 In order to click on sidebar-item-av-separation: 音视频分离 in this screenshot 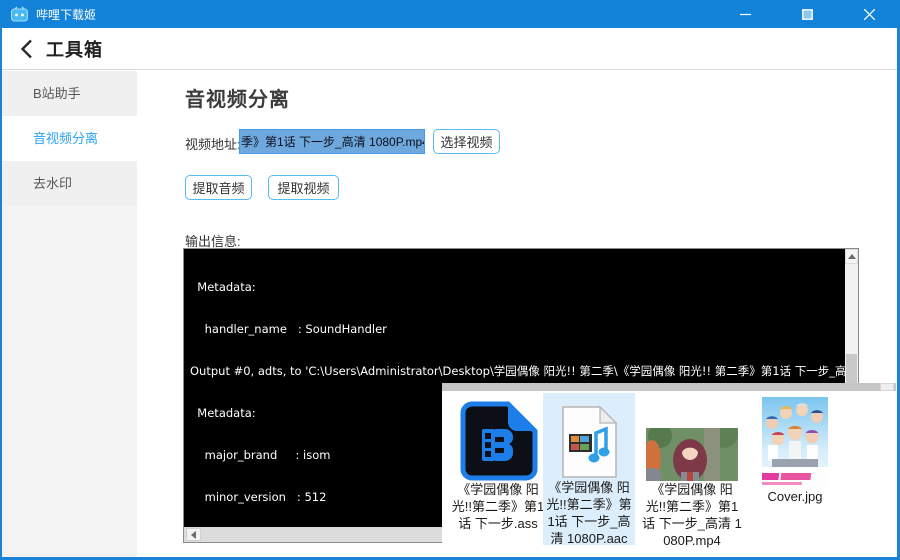, I will do `click(69, 138)`.